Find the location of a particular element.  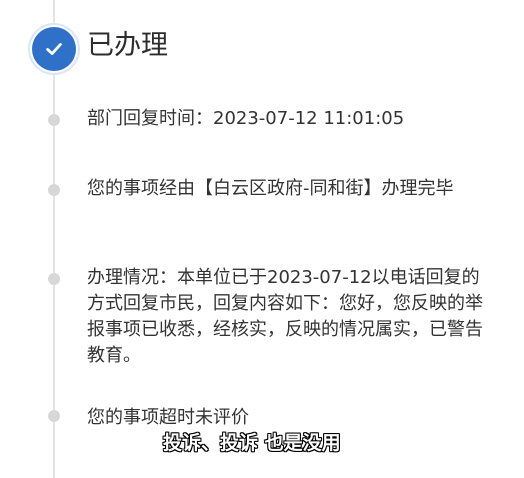

evaluation-entry: 您的事项超时未评价 is located at coordinates (168, 417).